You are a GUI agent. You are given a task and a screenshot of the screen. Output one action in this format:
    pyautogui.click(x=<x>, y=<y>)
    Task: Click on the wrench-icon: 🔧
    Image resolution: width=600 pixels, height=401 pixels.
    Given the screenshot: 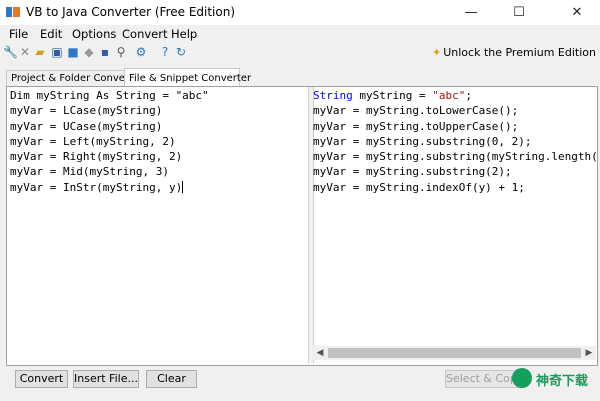 What is the action you would take?
    pyautogui.click(x=10, y=52)
    